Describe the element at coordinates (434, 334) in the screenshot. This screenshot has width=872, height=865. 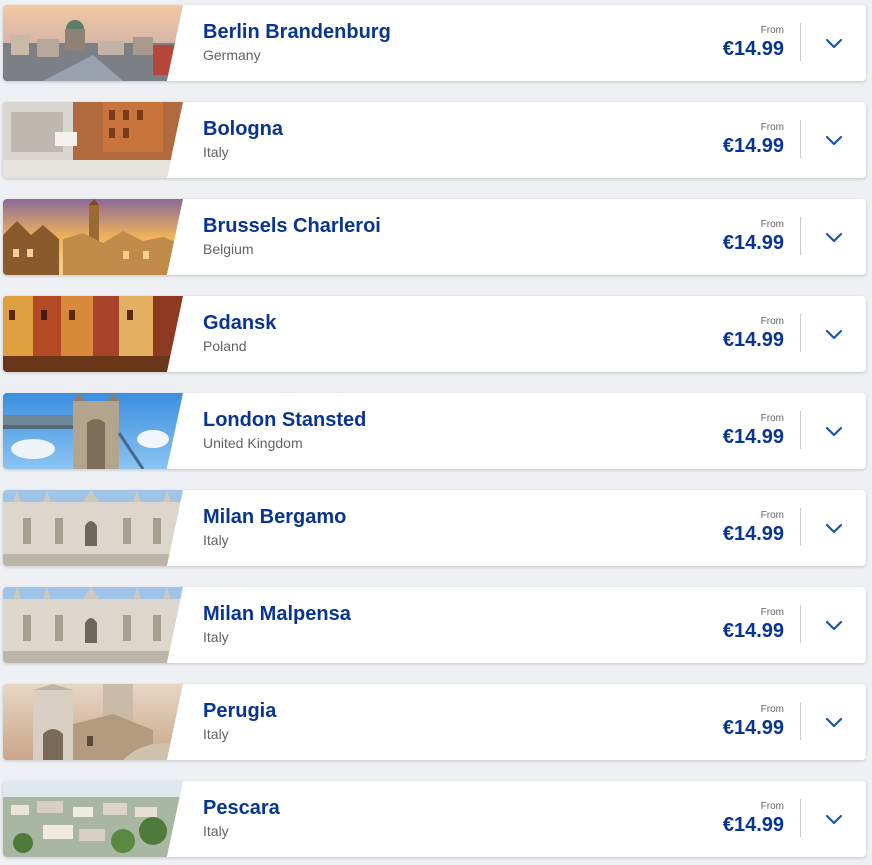
I see `destination-card: Gdansk Poland From €14.99` at that location.